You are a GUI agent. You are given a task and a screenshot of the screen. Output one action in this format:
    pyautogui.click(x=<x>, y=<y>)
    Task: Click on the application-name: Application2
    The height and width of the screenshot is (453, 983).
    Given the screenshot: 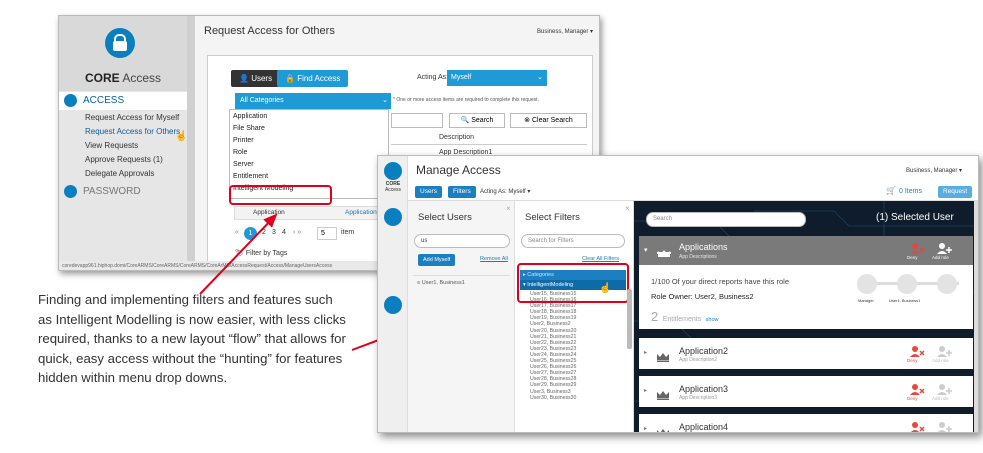 What is the action you would take?
    pyautogui.click(x=704, y=351)
    